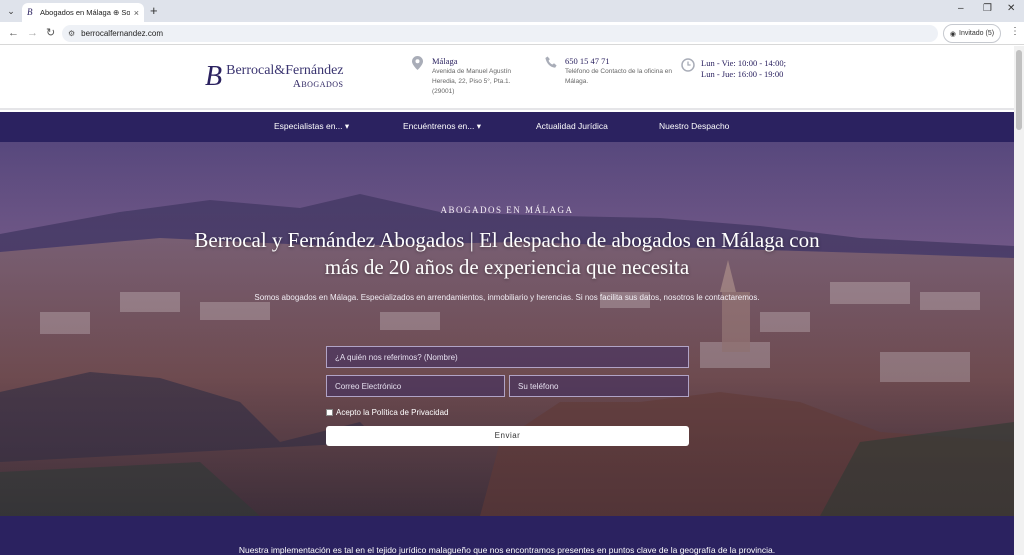 The width and height of the screenshot is (1024, 555). Describe the element at coordinates (71, 33) in the screenshot. I see `site-info-icon: ⚙` at that location.